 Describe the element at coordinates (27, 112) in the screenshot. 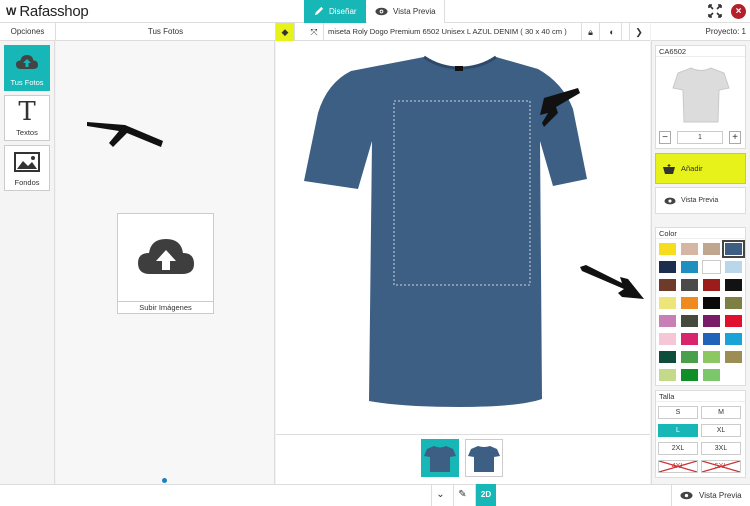

I see `text-icon: T` at that location.